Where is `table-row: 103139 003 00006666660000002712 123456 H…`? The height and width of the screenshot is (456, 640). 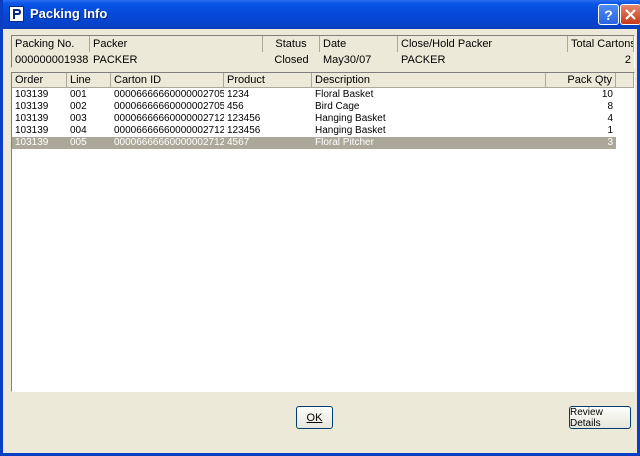 table-row: 103139 003 00006666660000002712 123456 H… is located at coordinates (314, 119).